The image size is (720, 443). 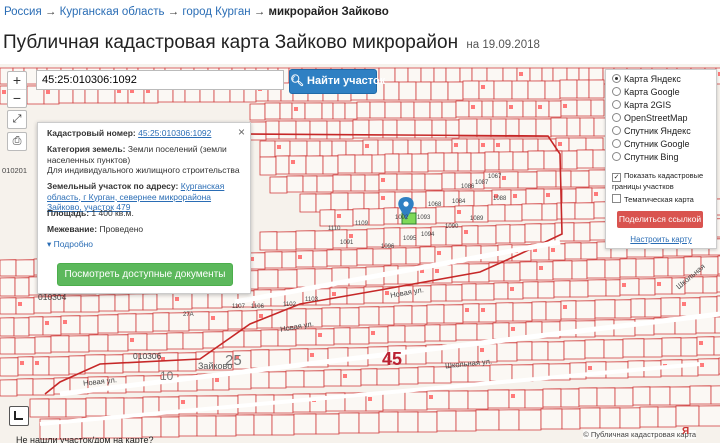 What do you see at coordinates (660, 219) in the screenshot?
I see `share-link-button: Поделиться ссылкой` at bounding box center [660, 219].